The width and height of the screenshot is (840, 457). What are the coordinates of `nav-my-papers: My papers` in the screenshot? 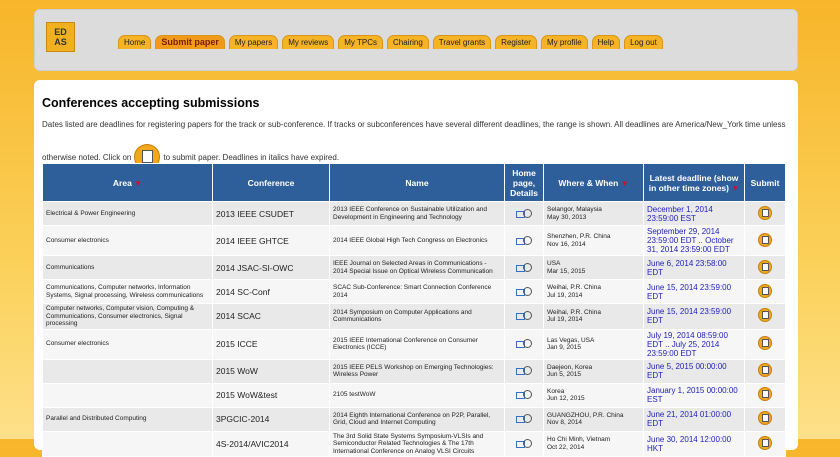 It's located at (253, 42).